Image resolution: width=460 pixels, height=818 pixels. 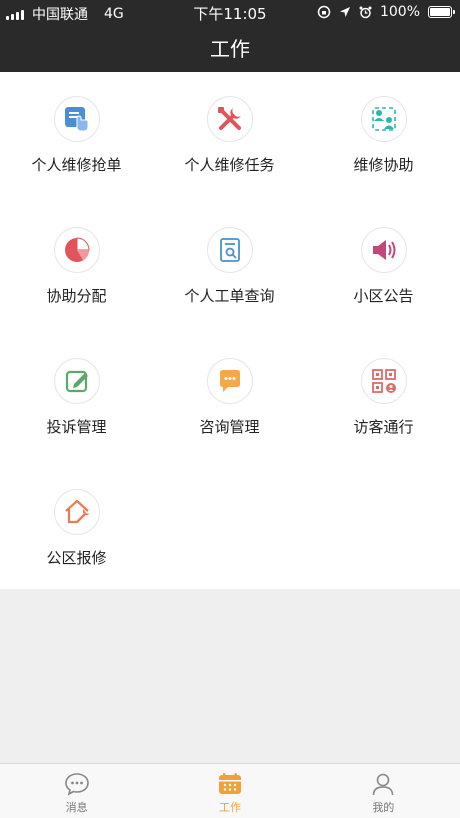 What do you see at coordinates (383, 137) in the screenshot?
I see `tile-repair-assist: 维修协助` at bounding box center [383, 137].